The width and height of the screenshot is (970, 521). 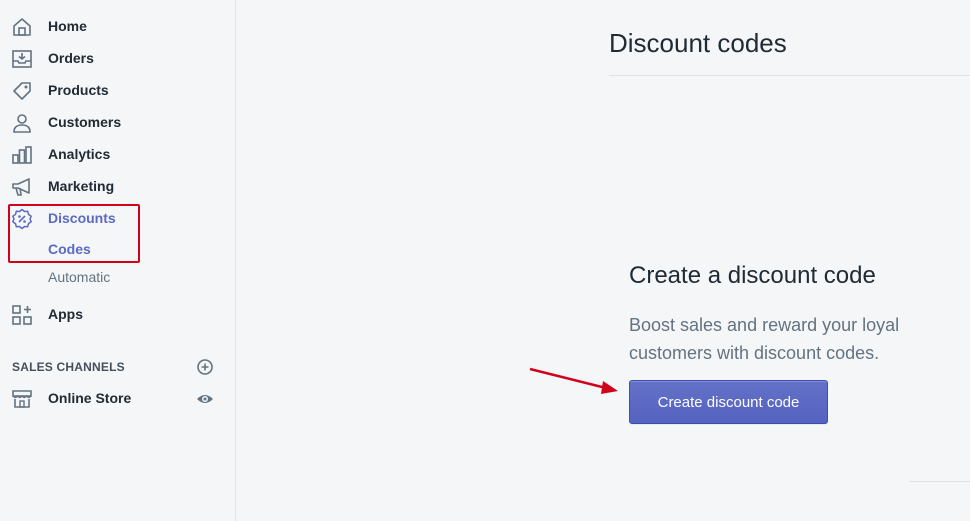 I want to click on sidebar-item-label: Orders, so click(x=71, y=58).